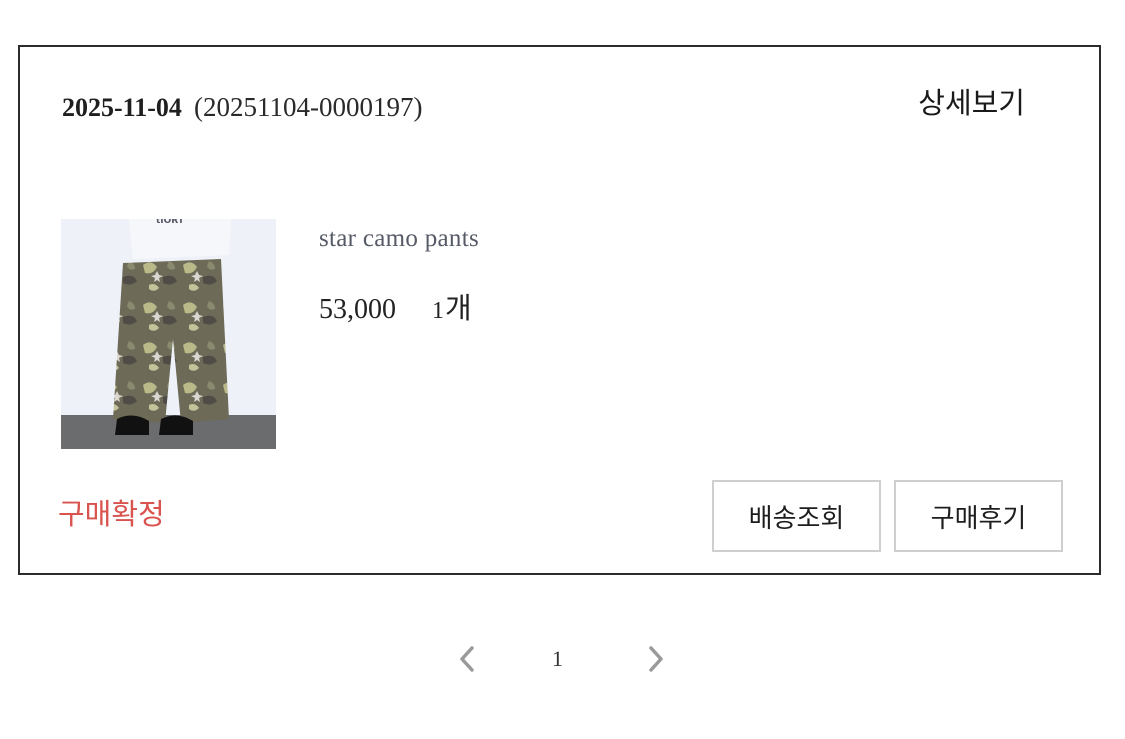 Image resolution: width=1125 pixels, height=739 pixels. Describe the element at coordinates (399, 239) in the screenshot. I see `product-name: star camo pants` at that location.